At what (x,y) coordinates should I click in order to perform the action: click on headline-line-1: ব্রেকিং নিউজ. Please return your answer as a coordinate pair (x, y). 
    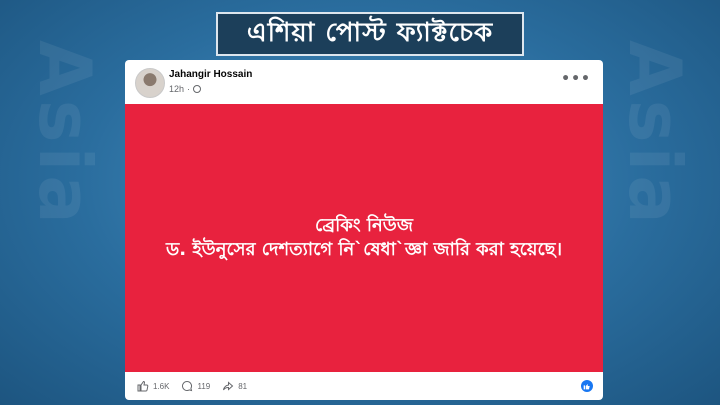
    Looking at the image, I should click on (364, 225).